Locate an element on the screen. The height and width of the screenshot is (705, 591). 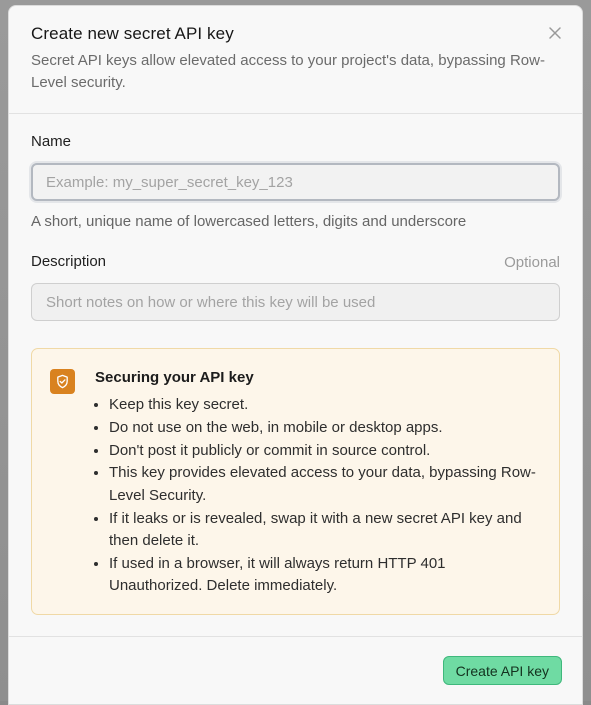
optional-label: Optional is located at coordinates (532, 262).